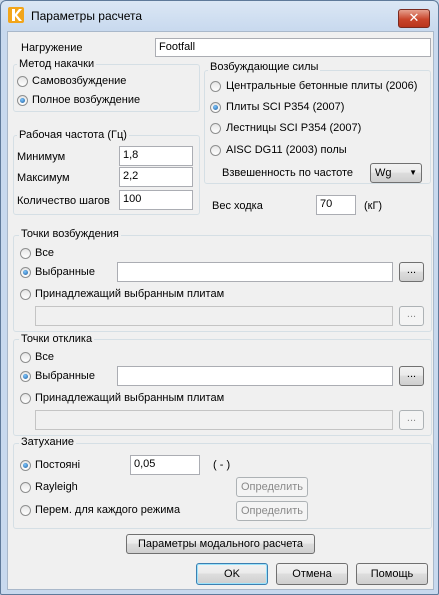 This screenshot has width=439, height=595. What do you see at coordinates (220, 544) in the screenshot?
I see `modal-analysis-params-button: Параметры модального расчета` at bounding box center [220, 544].